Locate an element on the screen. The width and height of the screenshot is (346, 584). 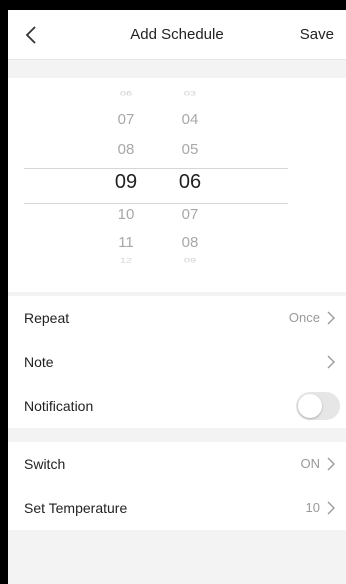
navigation-bar: Add Schedule Save is located at coordinates (177, 35).